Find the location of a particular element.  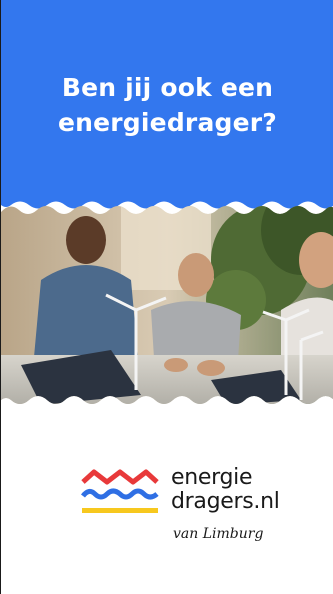

logo-wordmark: energie dragers.nl is located at coordinates (225, 490).